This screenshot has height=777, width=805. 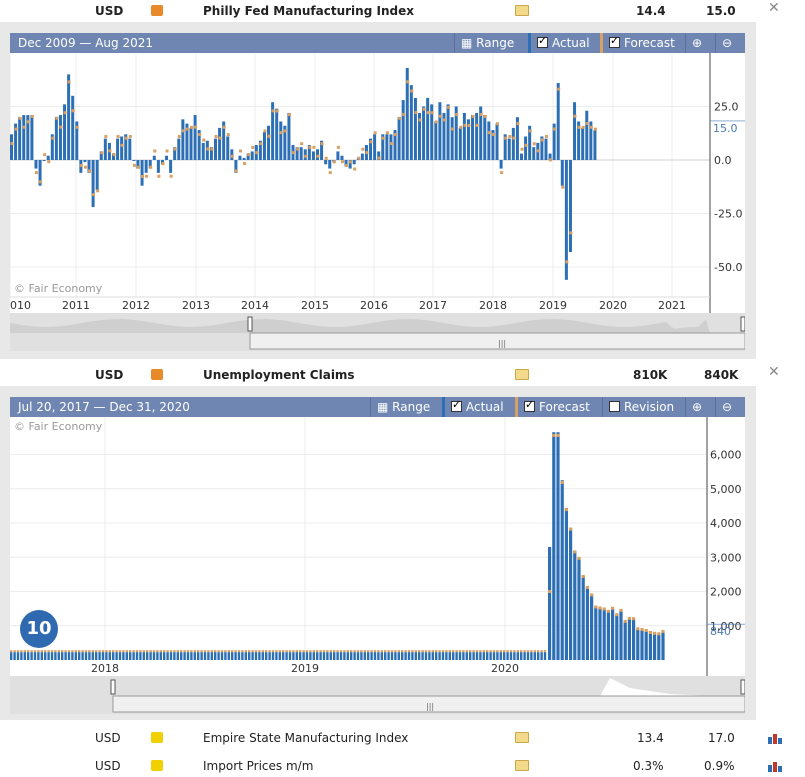 I want to click on range-handle-right, so click(x=743, y=687).